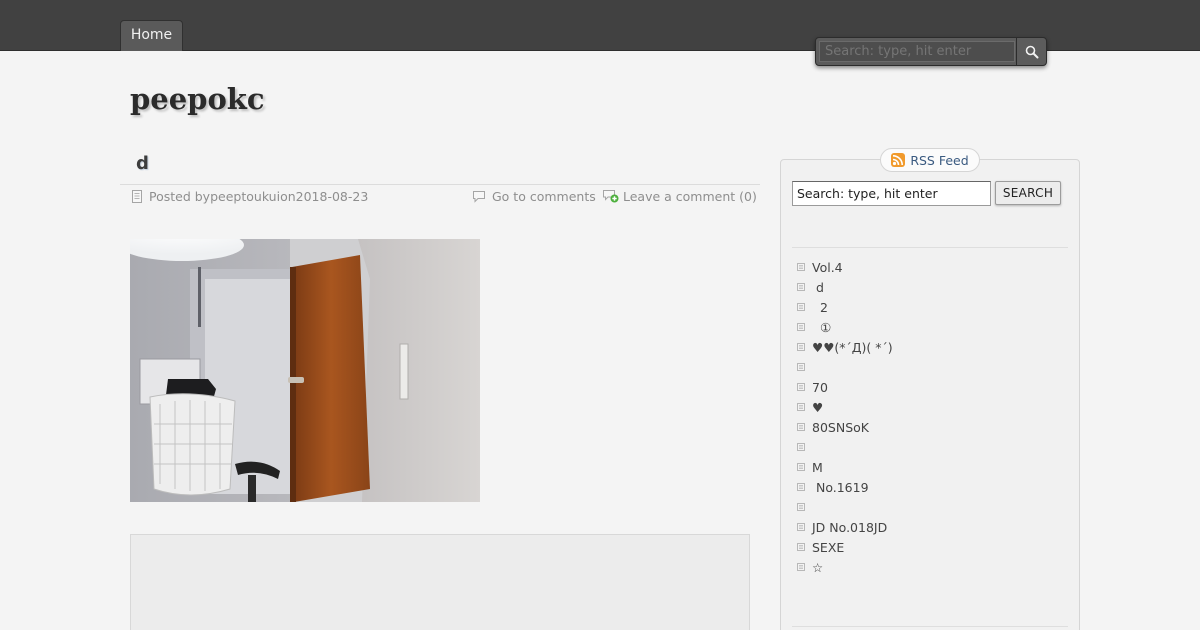  What do you see at coordinates (931, 427) in the screenshot?
I see `list-item: 80SNSoK` at bounding box center [931, 427].